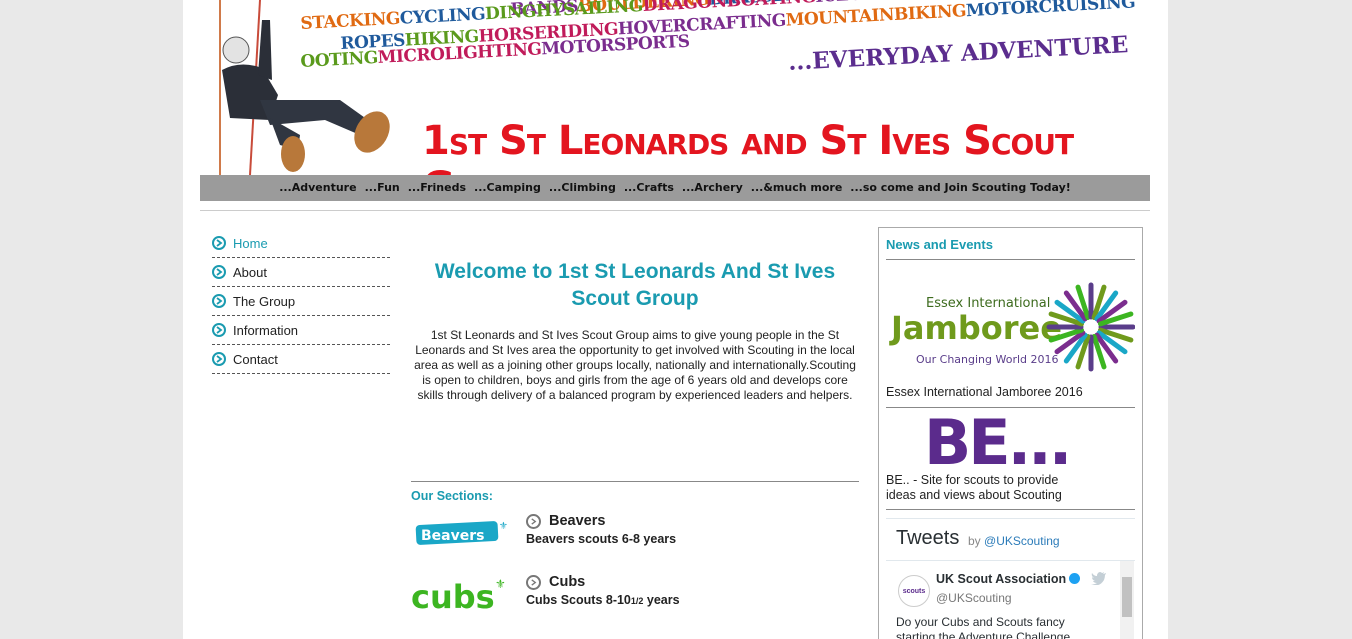 Image resolution: width=1352 pixels, height=639 pixels. What do you see at coordinates (648, 187) in the screenshot?
I see `strapline-item: ...Crafts` at bounding box center [648, 187].